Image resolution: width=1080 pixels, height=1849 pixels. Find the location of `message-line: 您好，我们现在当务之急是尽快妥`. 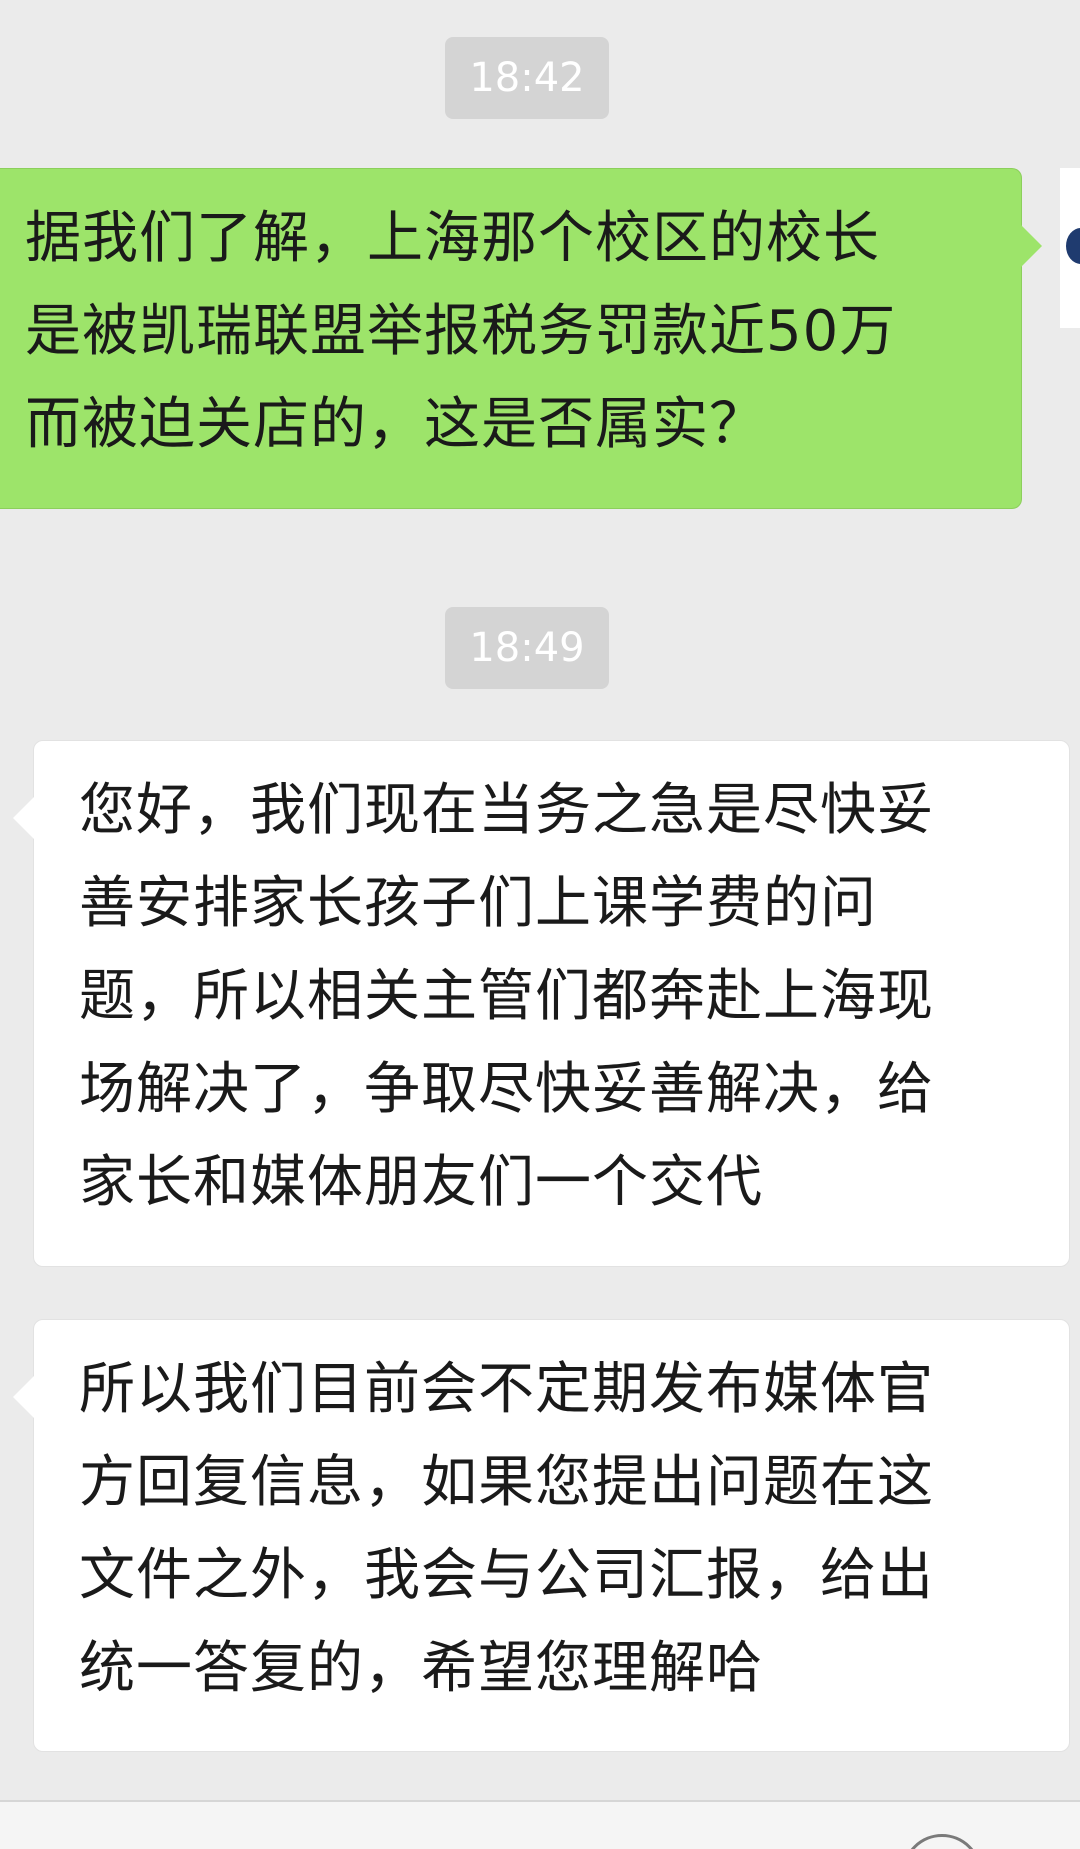

message-line: 您好，我们现在当务之急是尽快妥 is located at coordinates (506, 810).